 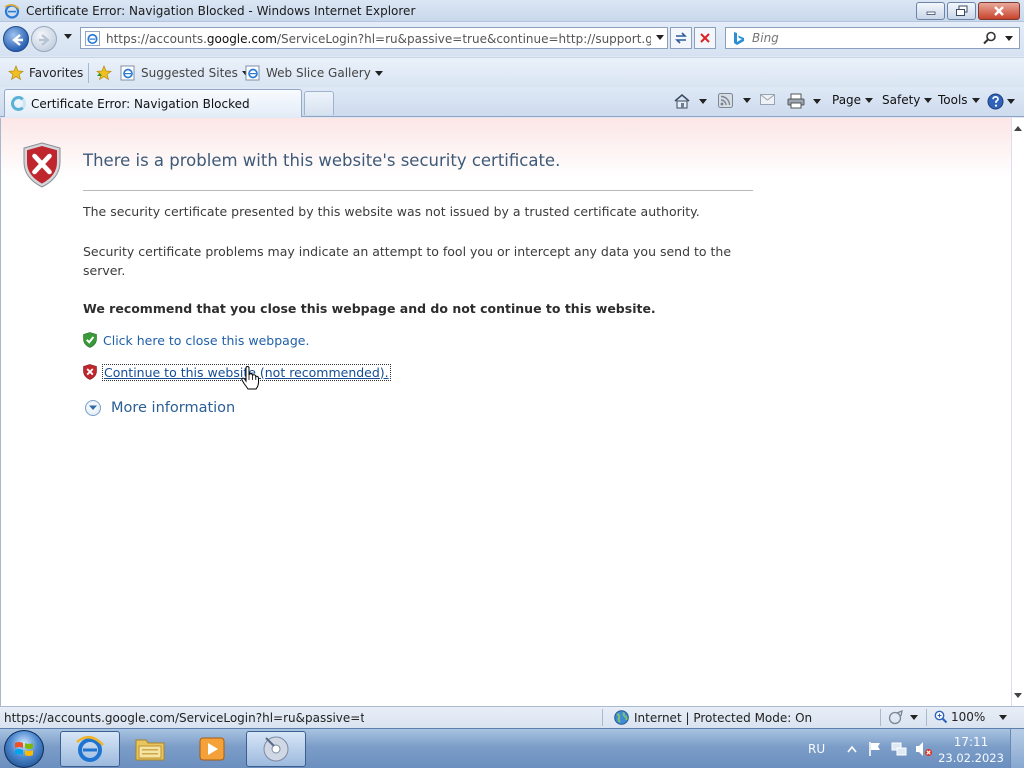 What do you see at coordinates (16, 73) in the screenshot?
I see `star-icon` at bounding box center [16, 73].